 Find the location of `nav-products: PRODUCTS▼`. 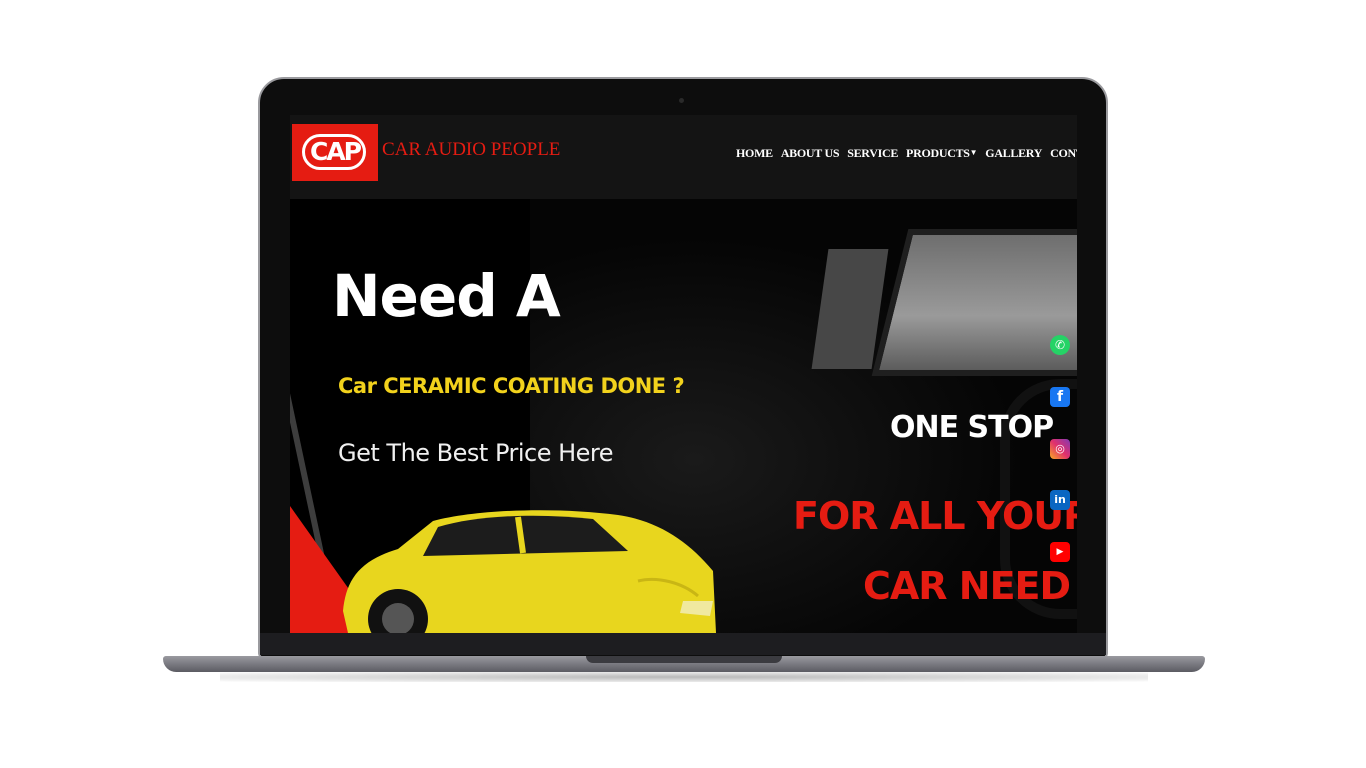

nav-products: PRODUCTS▼ is located at coordinates (942, 153).